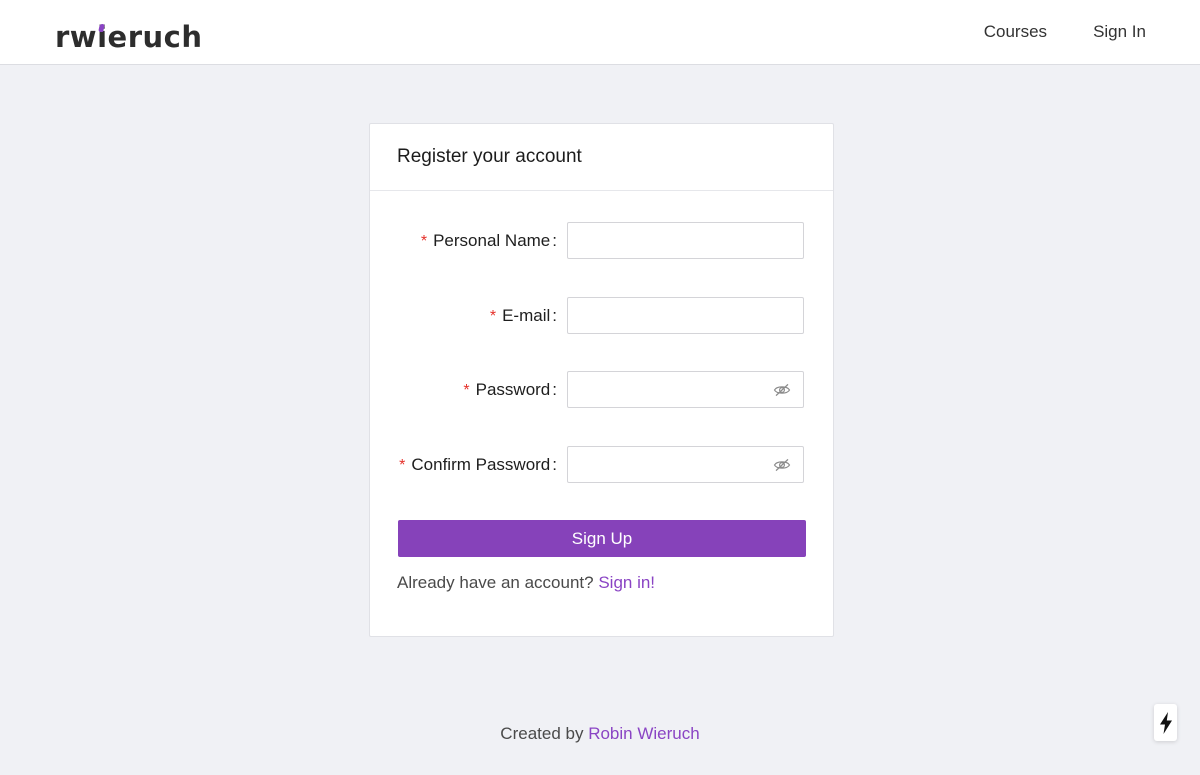 The width and height of the screenshot is (1200, 775). What do you see at coordinates (513, 389) in the screenshot?
I see `password-label-text: Password` at bounding box center [513, 389].